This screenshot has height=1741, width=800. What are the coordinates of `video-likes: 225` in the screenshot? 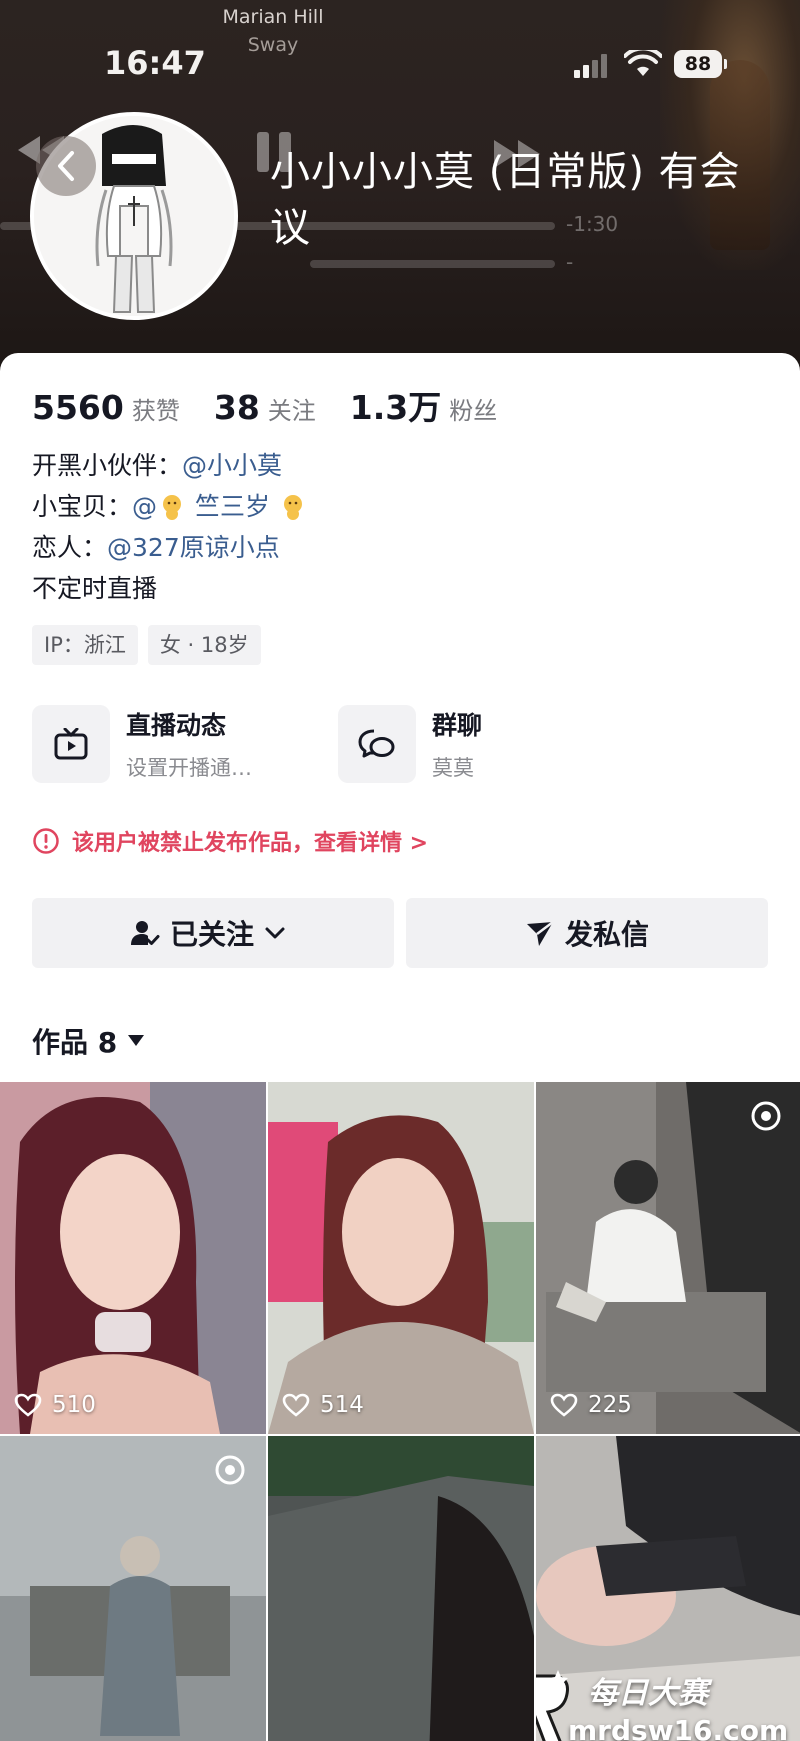 It's located at (591, 1405).